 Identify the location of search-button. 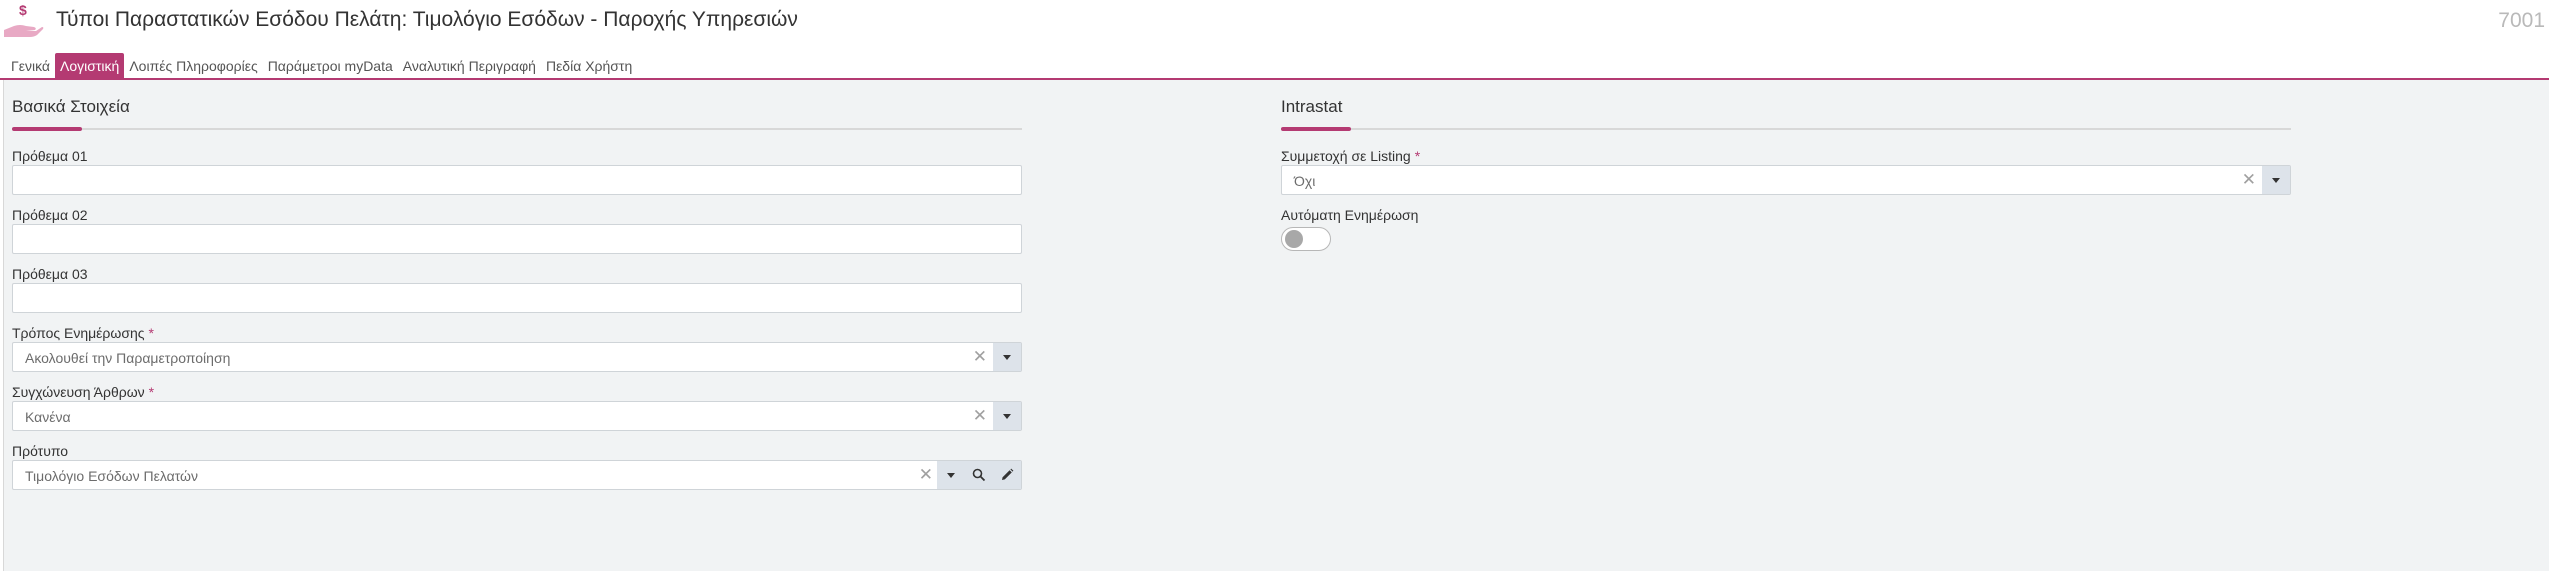
(979, 475).